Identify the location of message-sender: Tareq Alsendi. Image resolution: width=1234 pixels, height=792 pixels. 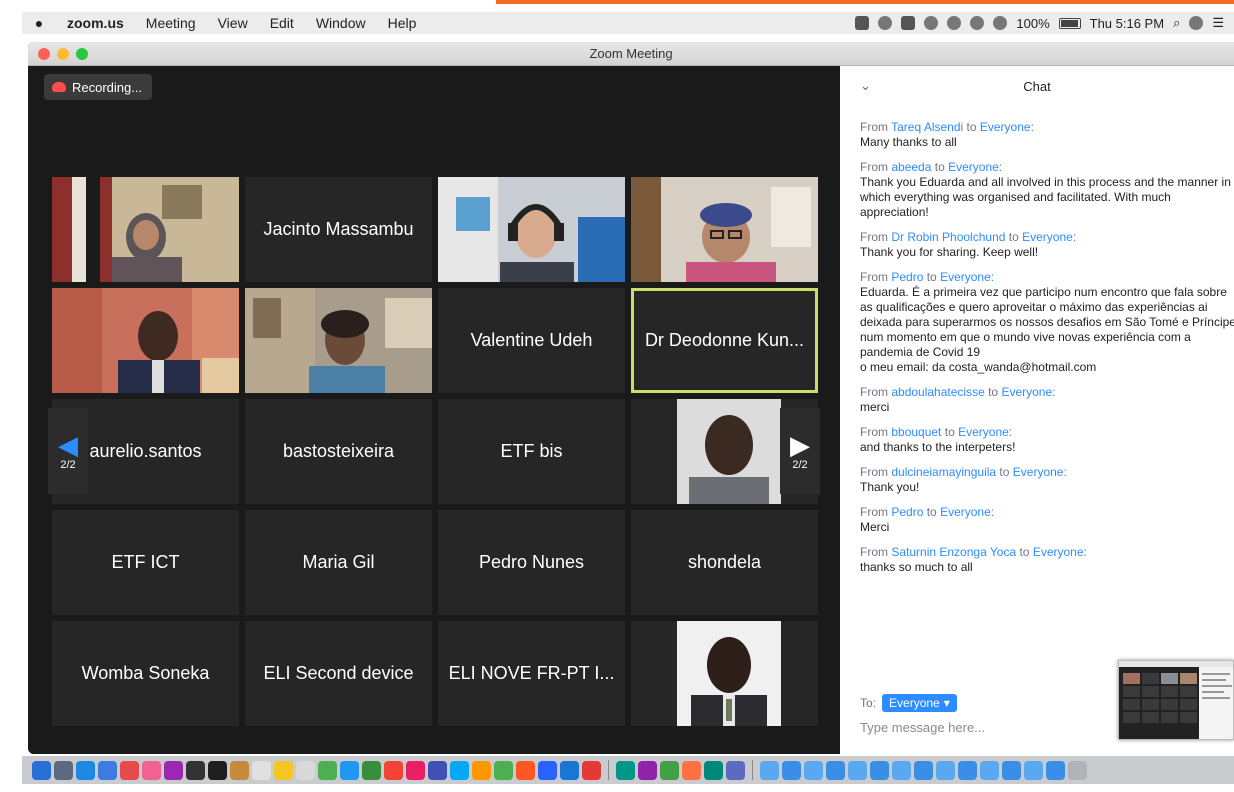
(927, 127).